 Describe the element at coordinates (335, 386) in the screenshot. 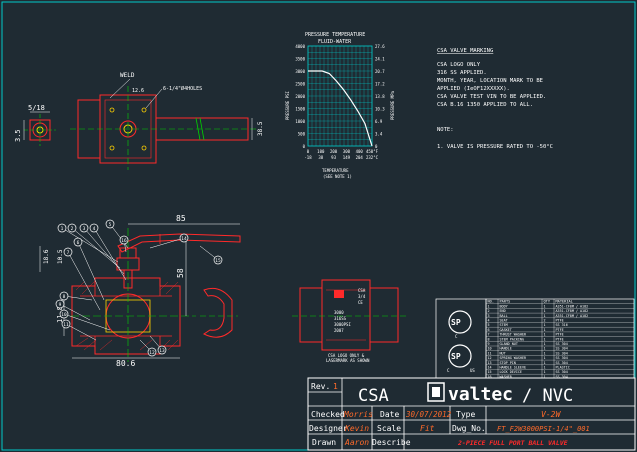

I see `rev-value: 1` at that location.